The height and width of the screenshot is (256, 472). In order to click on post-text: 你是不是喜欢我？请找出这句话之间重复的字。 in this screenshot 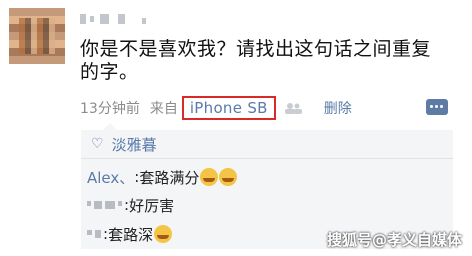, I will do `click(256, 60)`.